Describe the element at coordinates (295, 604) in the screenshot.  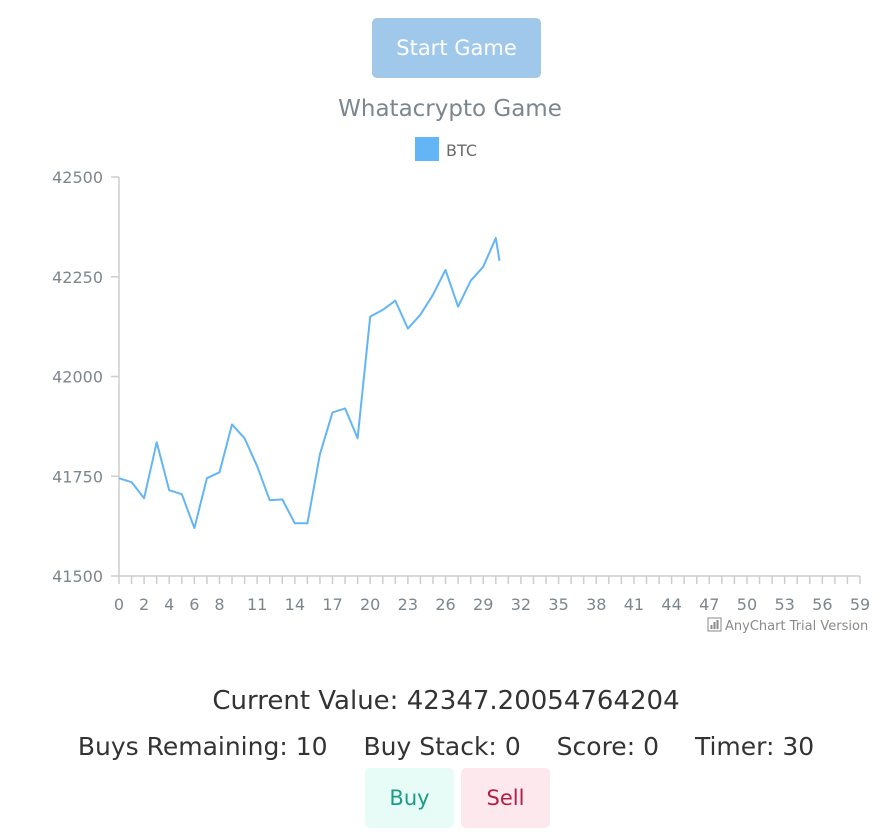
I see `x-tick-label: 14` at that location.